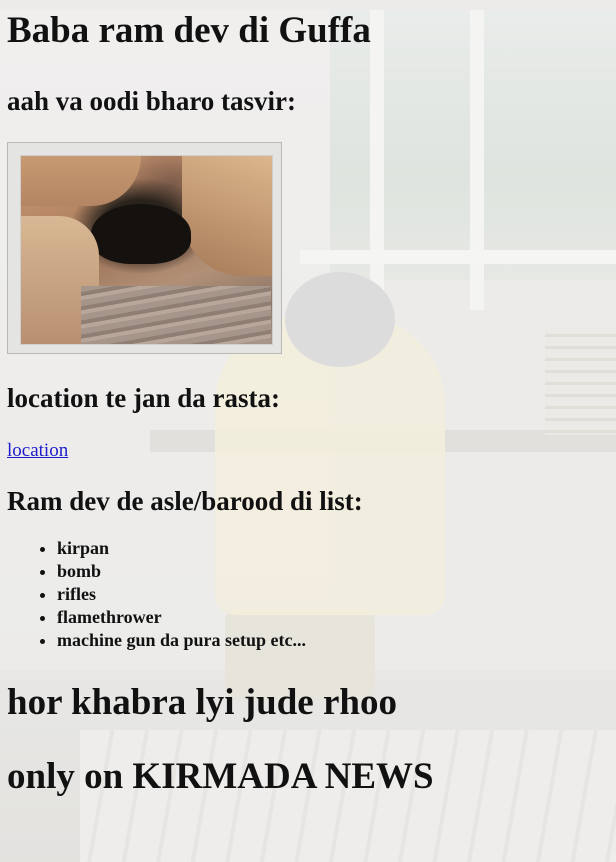  Describe the element at coordinates (143, 398) in the screenshot. I see `location-heading: location te jan da rasta:` at that location.